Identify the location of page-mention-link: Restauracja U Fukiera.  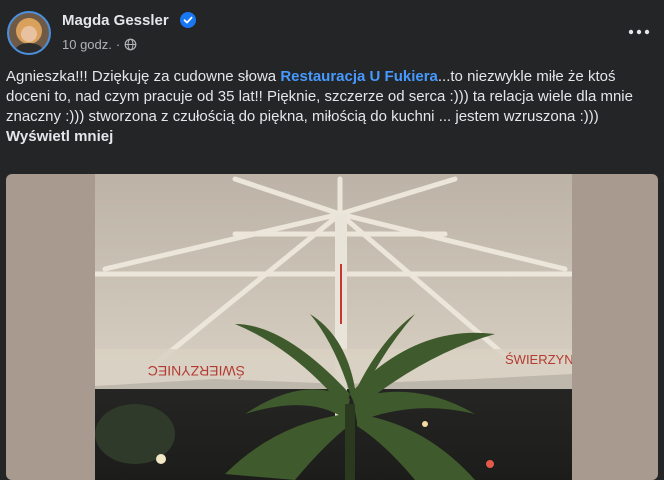
(359, 76).